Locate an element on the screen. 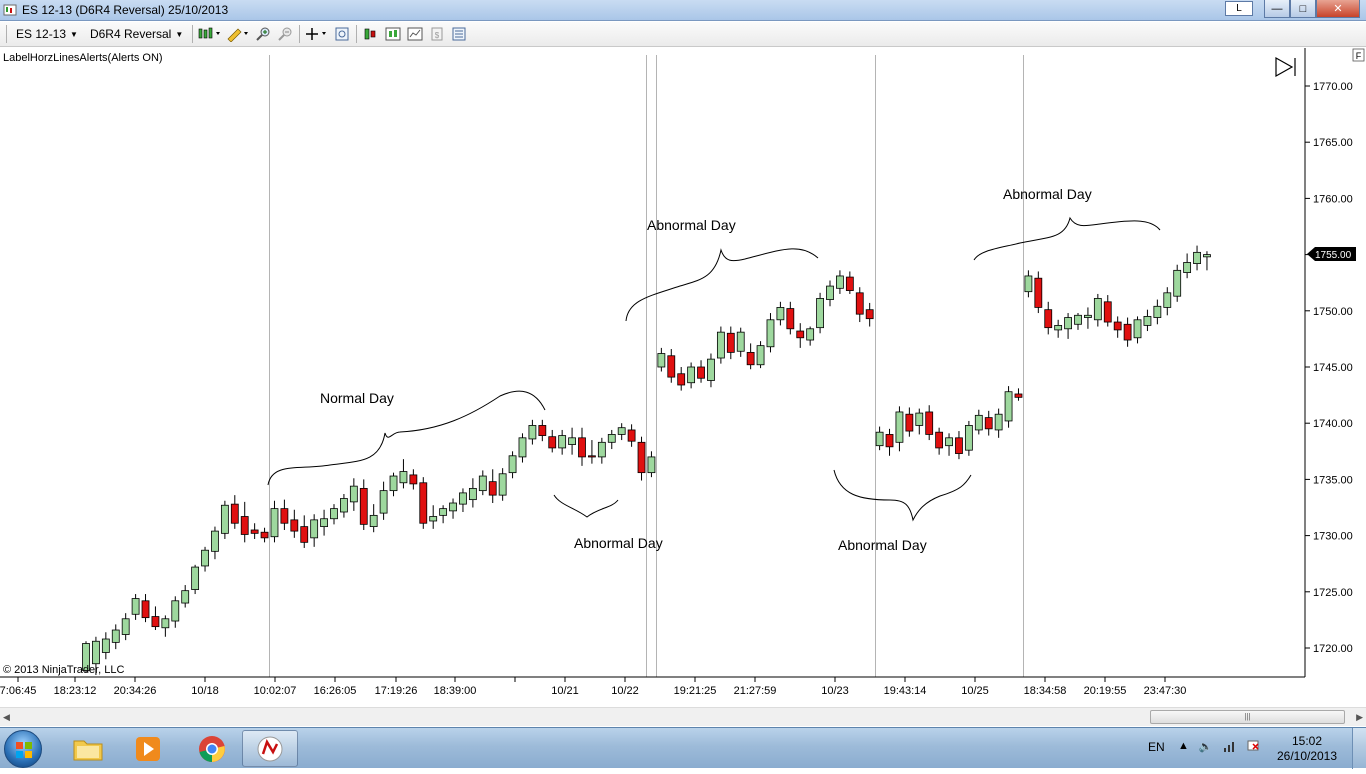 This screenshot has height=774, width=1366. scroll-to-end-icon is located at coordinates (1285, 67).